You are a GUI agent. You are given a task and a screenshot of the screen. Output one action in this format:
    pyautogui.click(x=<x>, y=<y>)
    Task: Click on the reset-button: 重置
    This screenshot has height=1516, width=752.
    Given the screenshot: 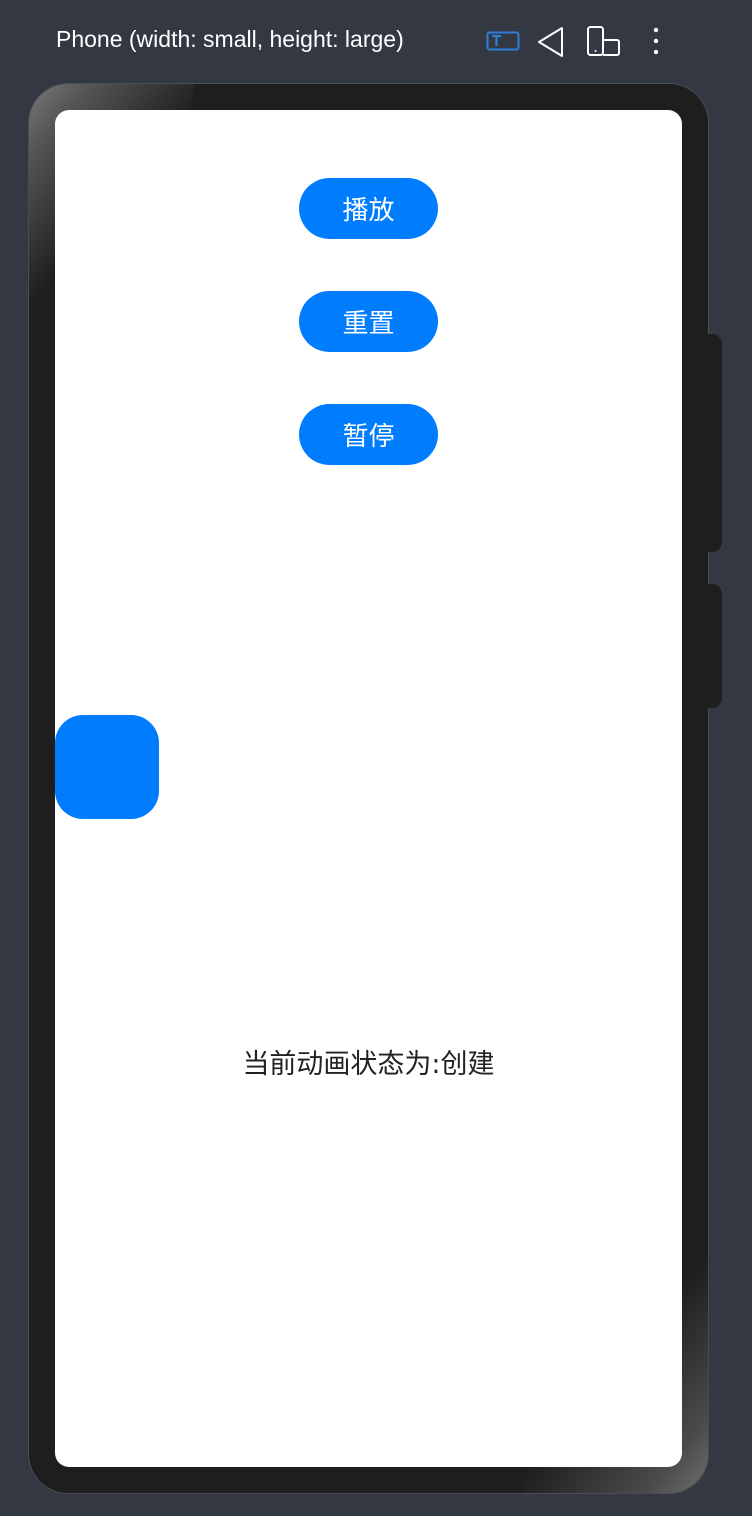 What is the action you would take?
    pyautogui.click(x=368, y=321)
    